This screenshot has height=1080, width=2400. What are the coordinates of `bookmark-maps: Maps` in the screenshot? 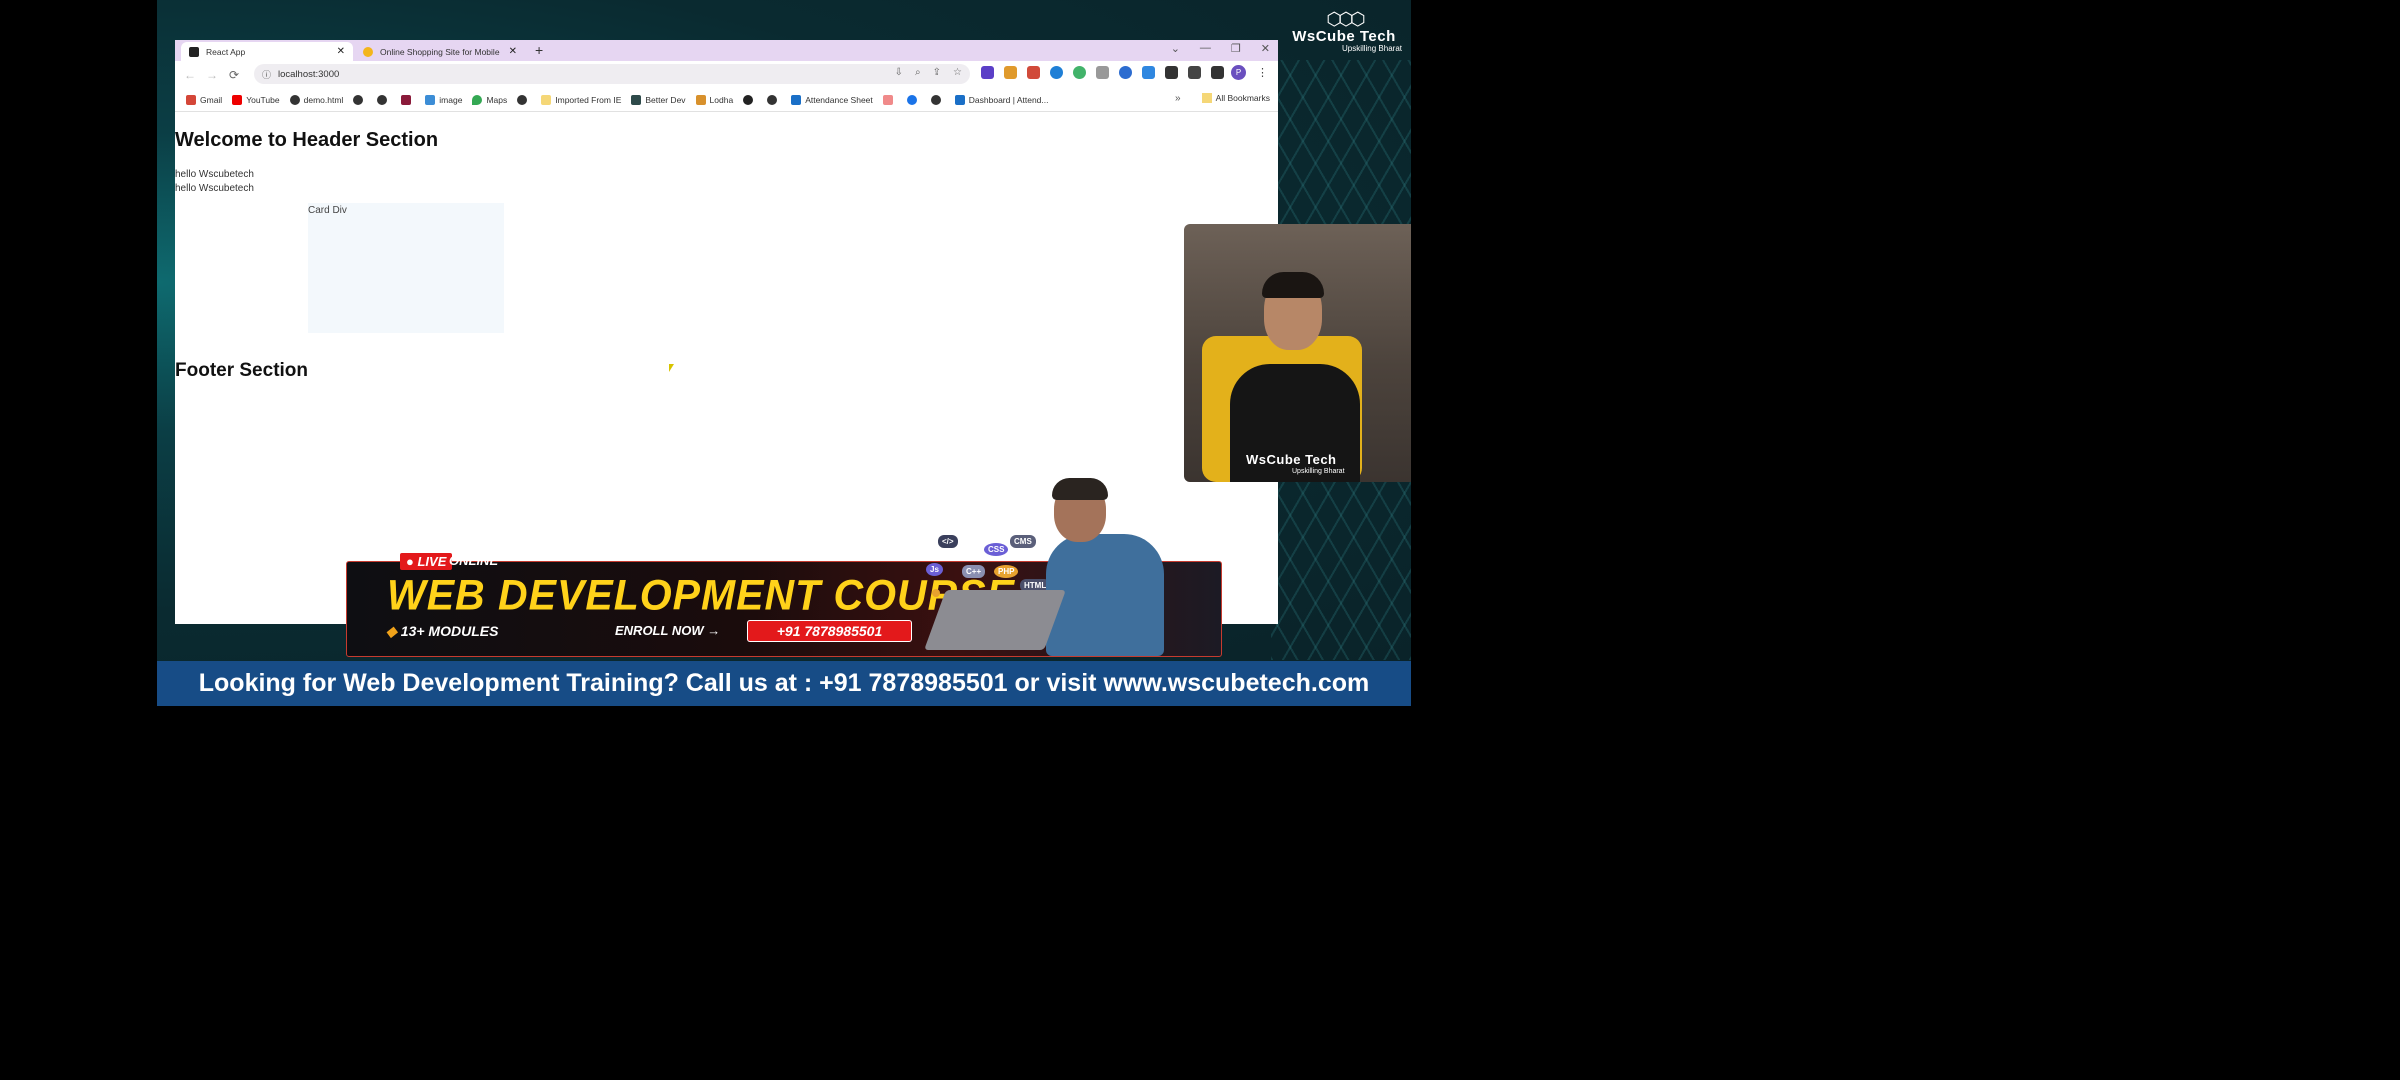 It's located at (489, 99).